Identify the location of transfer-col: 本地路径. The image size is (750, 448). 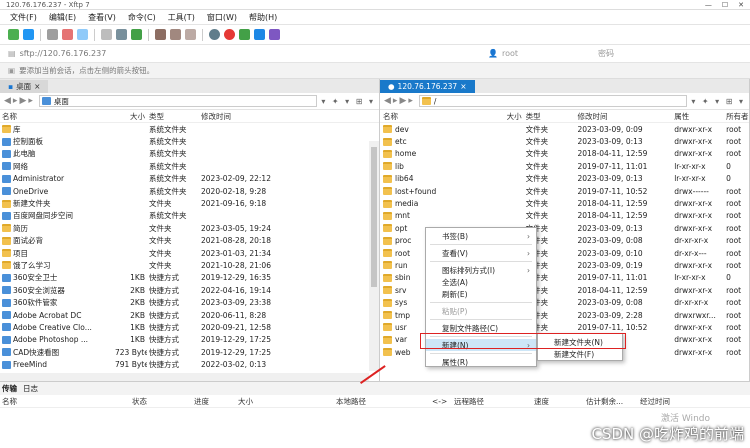
(382, 401).